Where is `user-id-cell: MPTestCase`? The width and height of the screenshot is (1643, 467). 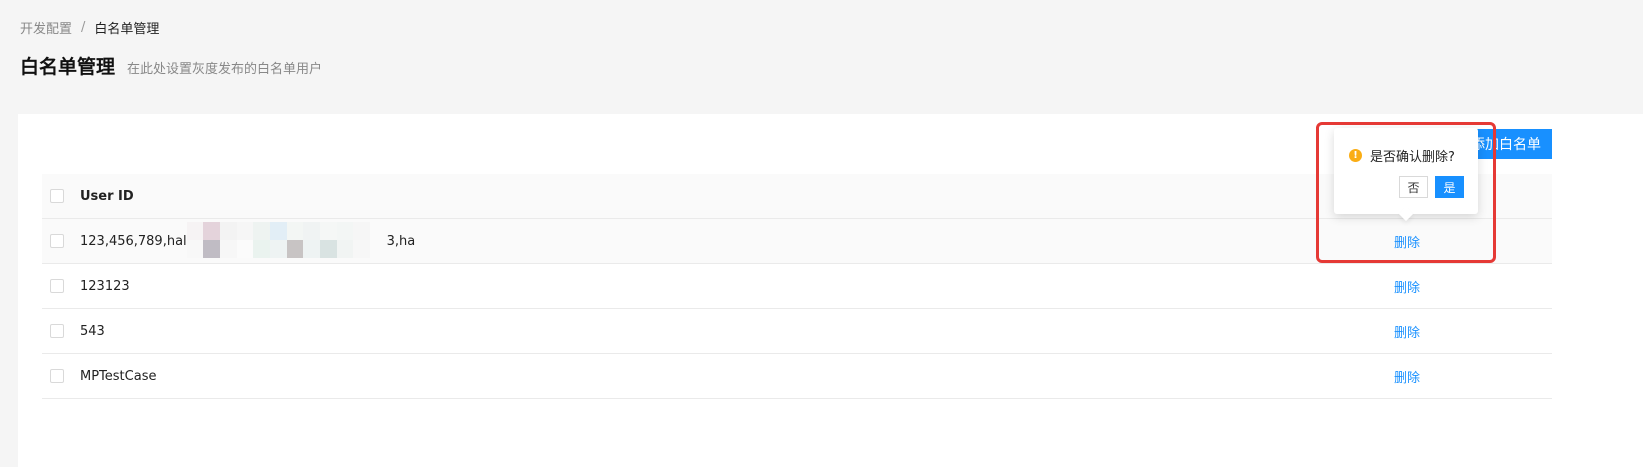 user-id-cell: MPTestCase is located at coordinates (118, 376).